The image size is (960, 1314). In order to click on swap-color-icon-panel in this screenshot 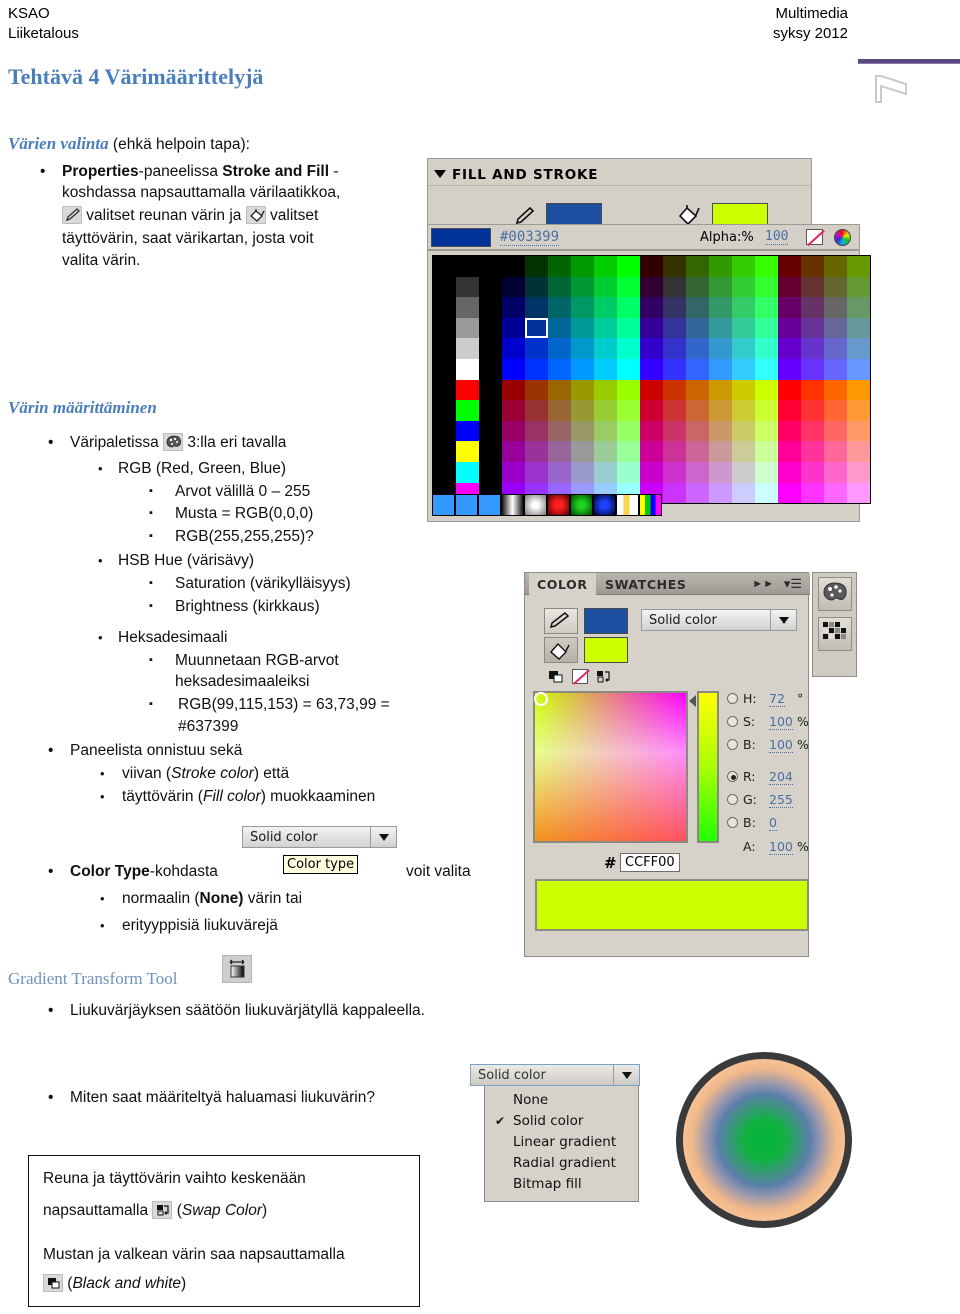, I will do `click(604, 679)`.